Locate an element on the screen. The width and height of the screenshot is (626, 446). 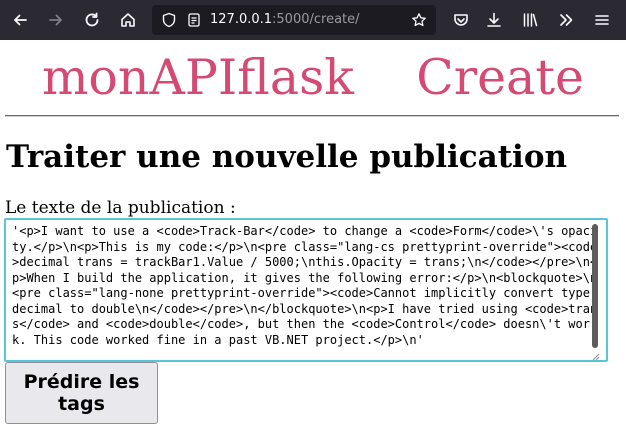
site-name: monAPIflask is located at coordinates (197, 77).